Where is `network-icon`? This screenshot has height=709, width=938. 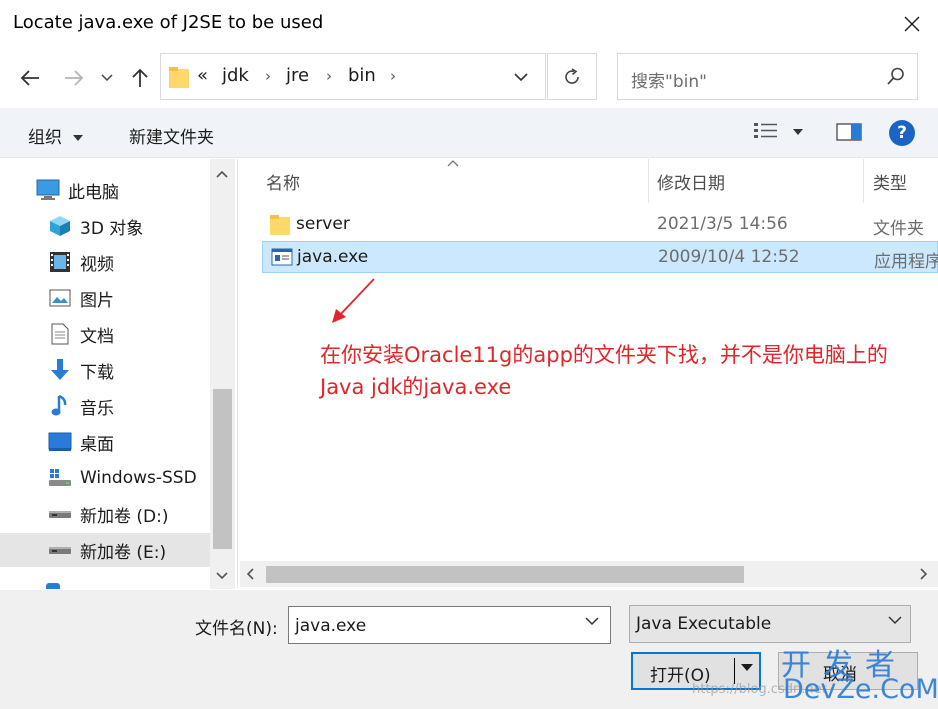
network-icon is located at coordinates (53, 586).